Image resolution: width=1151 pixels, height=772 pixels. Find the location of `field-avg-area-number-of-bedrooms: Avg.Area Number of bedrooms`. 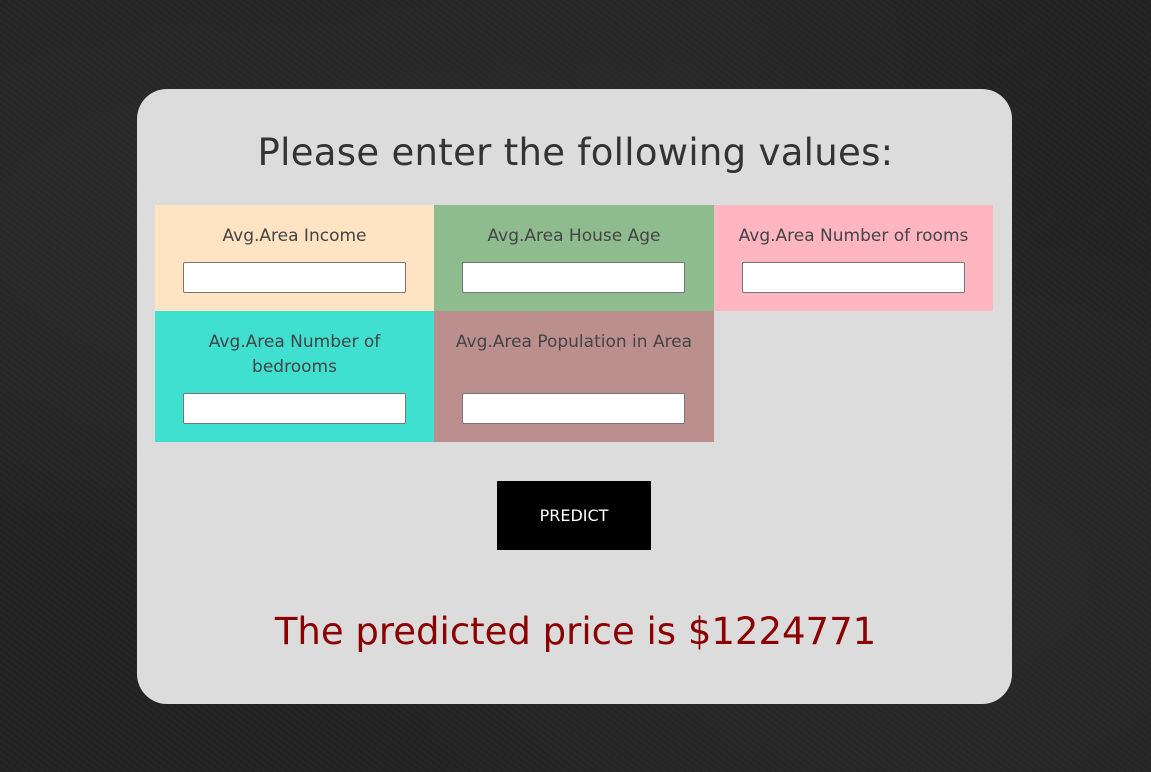

field-avg-area-number-of-bedrooms: Avg.Area Number of bedrooms is located at coordinates (294, 376).